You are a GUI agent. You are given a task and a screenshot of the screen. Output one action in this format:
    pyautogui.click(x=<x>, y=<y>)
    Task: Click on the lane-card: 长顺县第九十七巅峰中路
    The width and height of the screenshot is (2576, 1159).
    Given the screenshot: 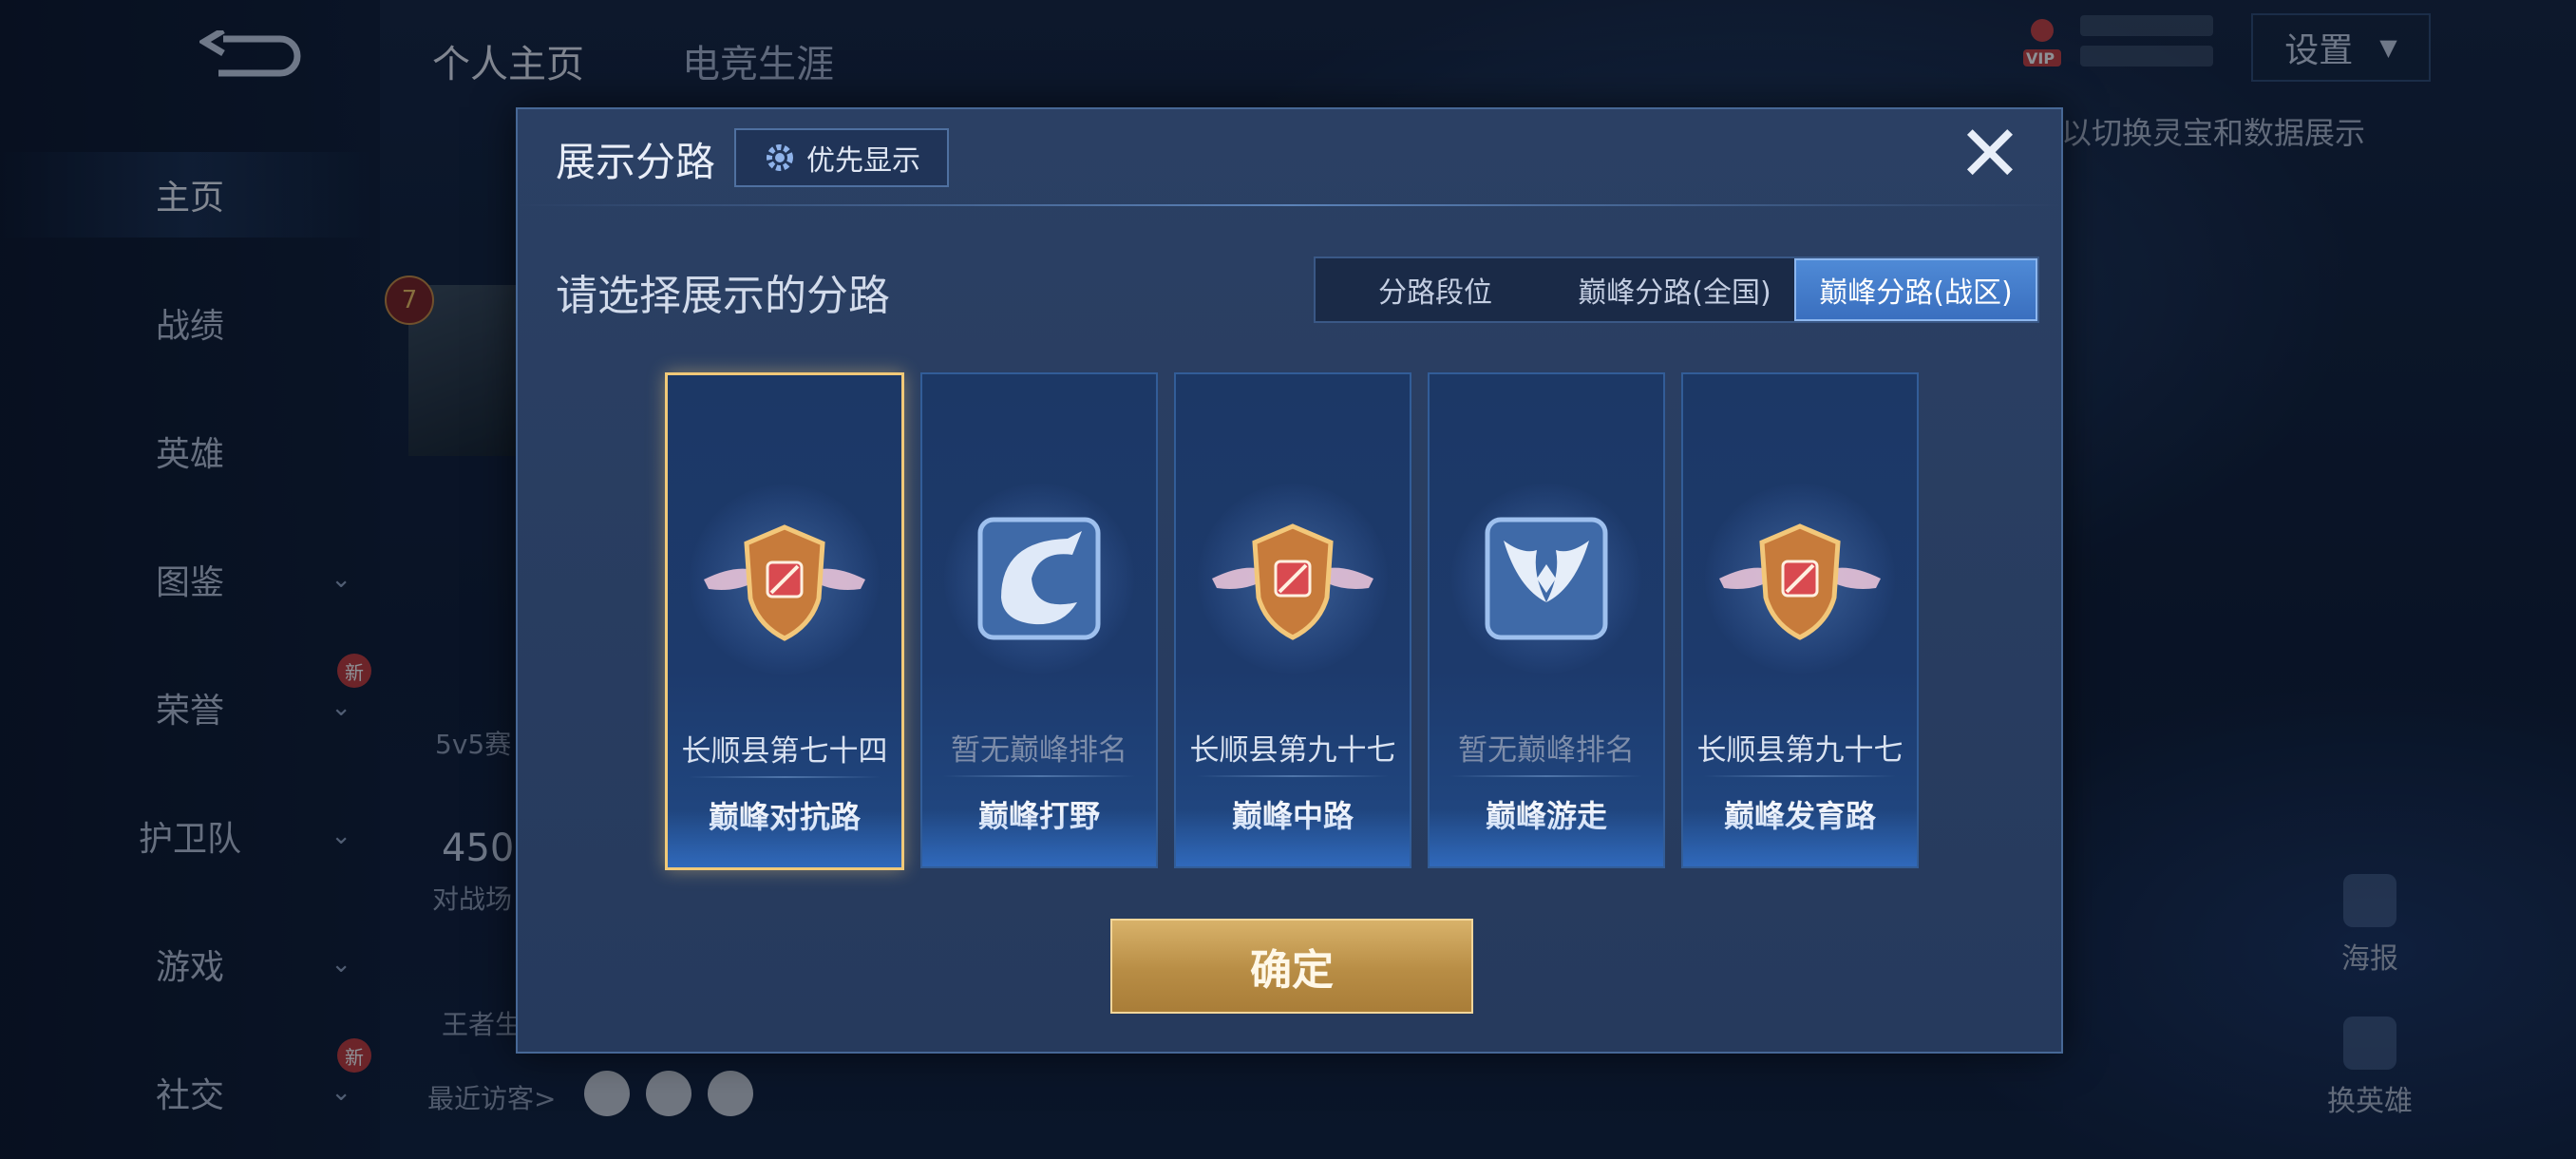 What is the action you would take?
    pyautogui.click(x=1292, y=620)
    